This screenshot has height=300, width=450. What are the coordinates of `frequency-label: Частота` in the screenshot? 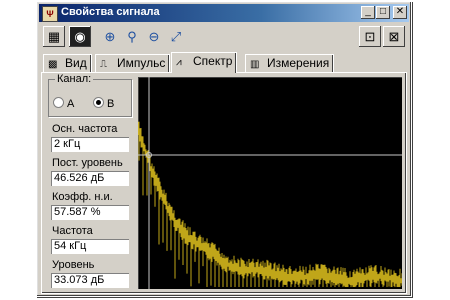 It's located at (72, 231).